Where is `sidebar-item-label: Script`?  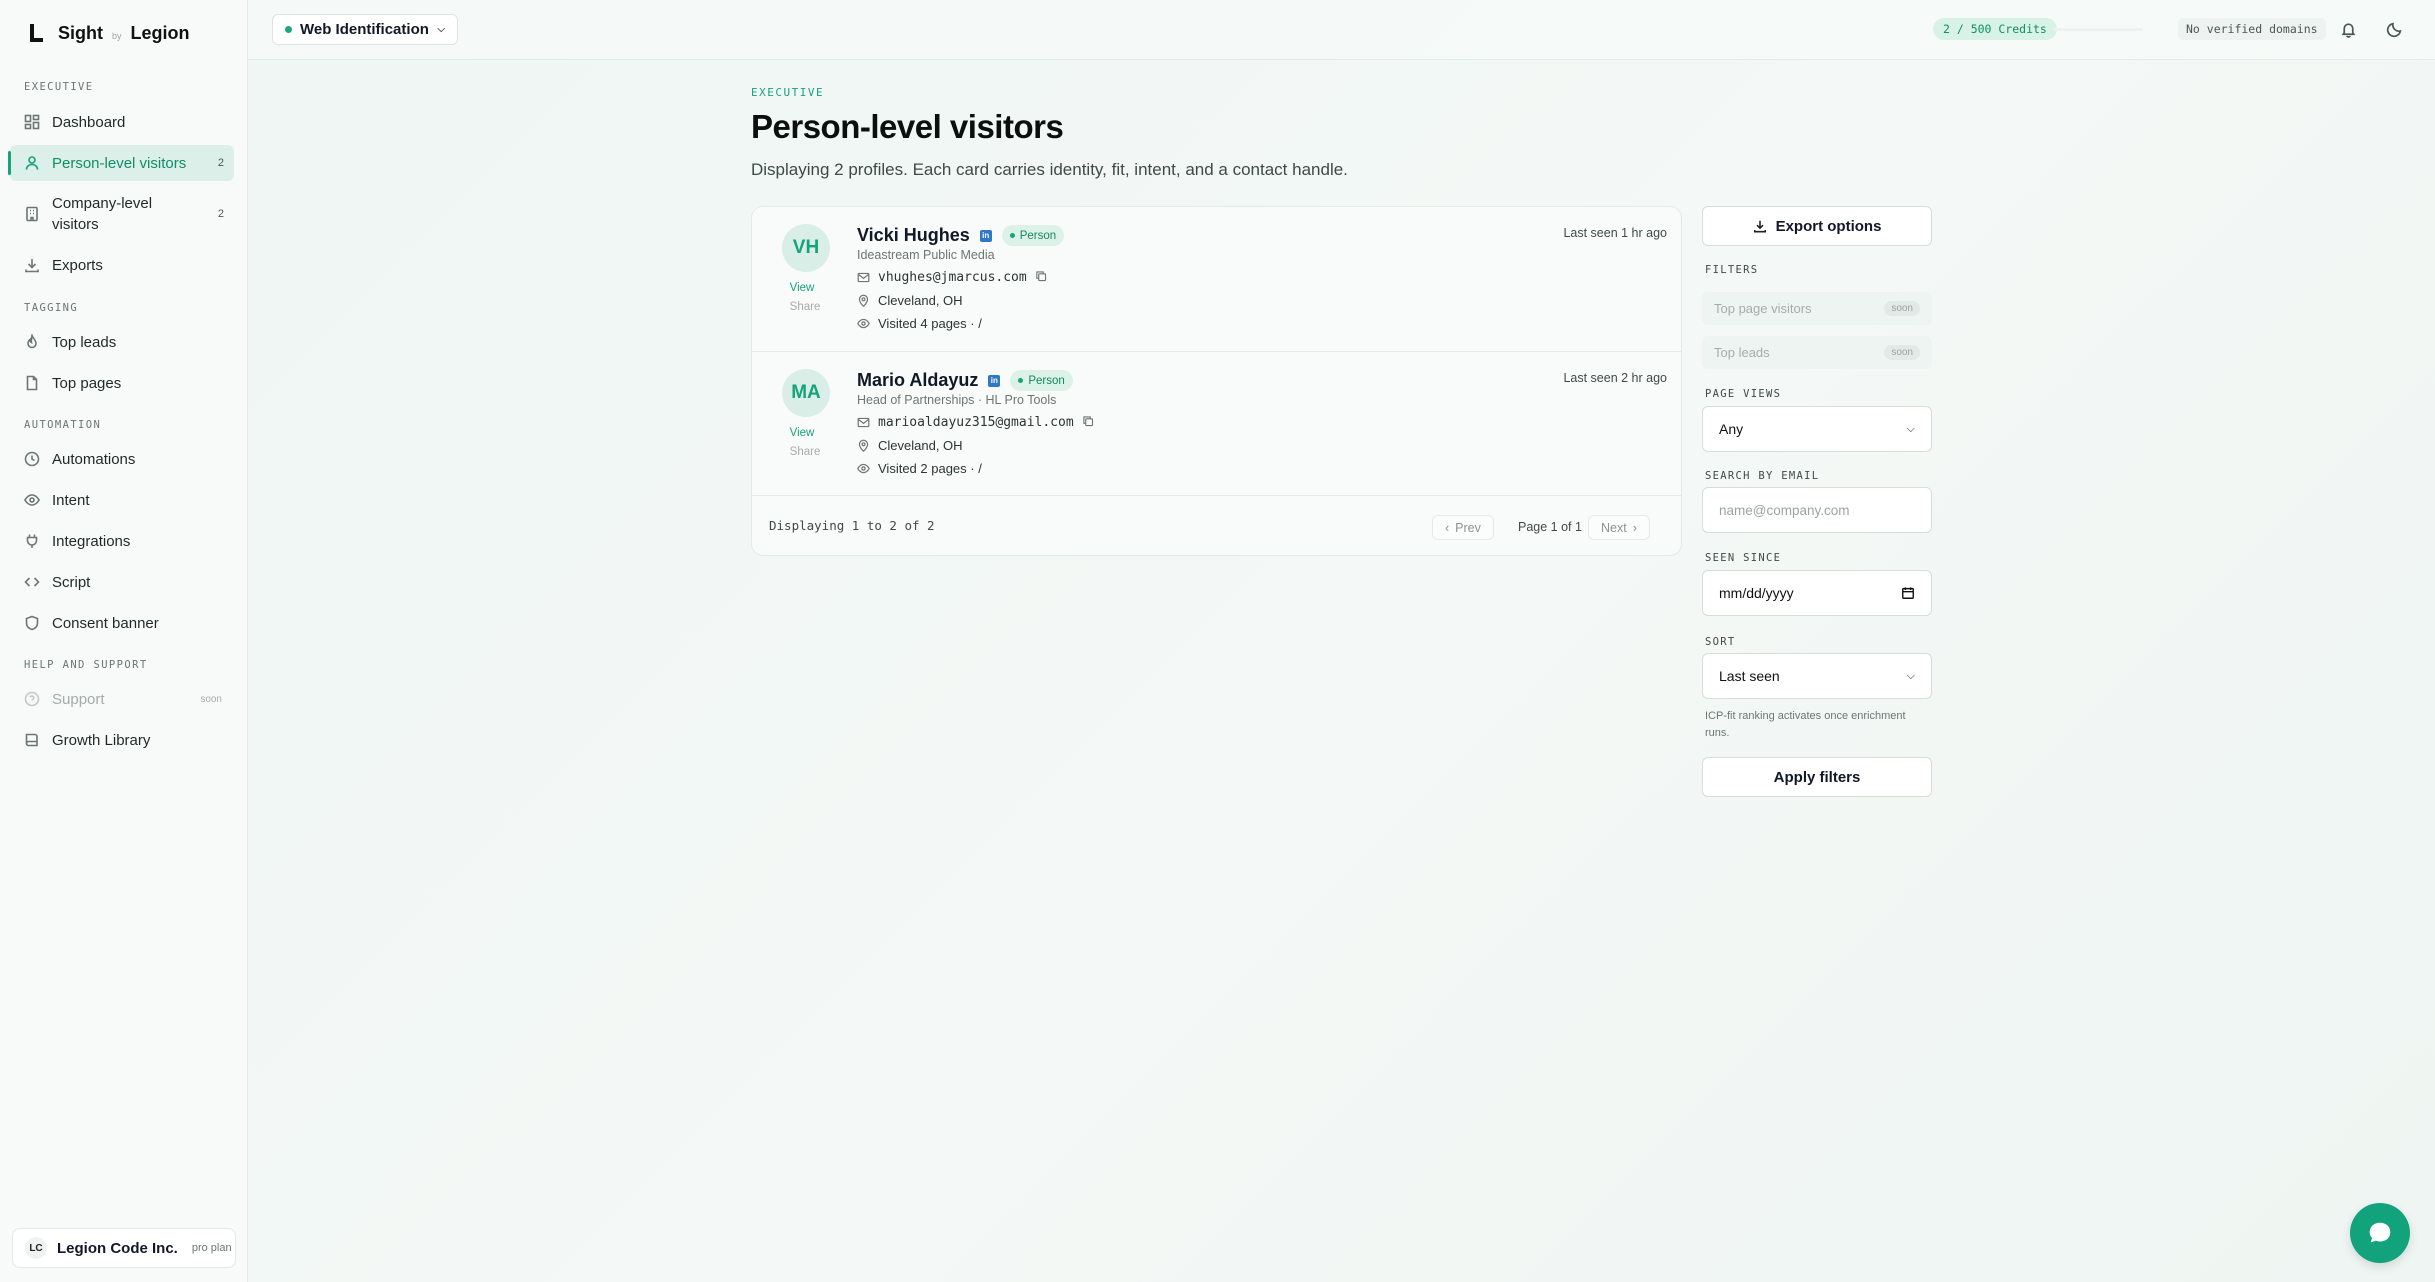
sidebar-item-label: Script is located at coordinates (71, 582).